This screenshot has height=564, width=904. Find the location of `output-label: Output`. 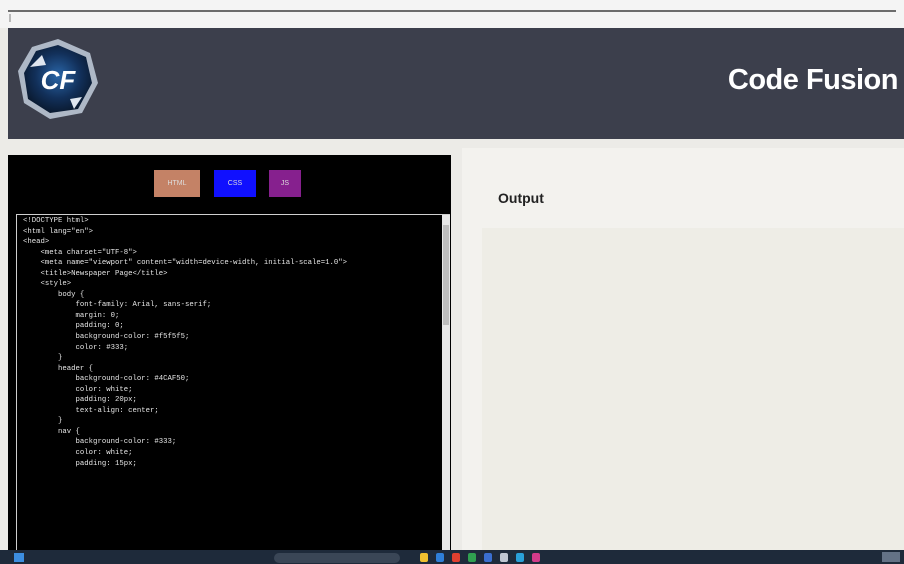

output-label: Output is located at coordinates (521, 198).